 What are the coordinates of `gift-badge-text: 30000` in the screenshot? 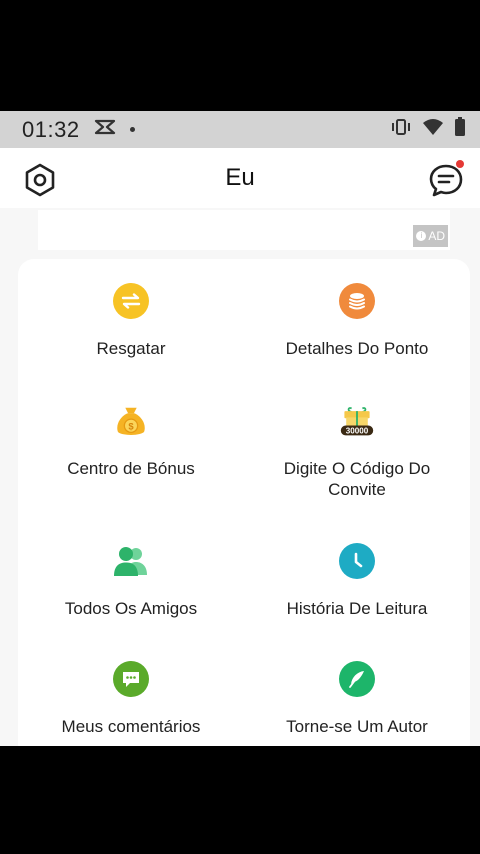 It's located at (357, 431).